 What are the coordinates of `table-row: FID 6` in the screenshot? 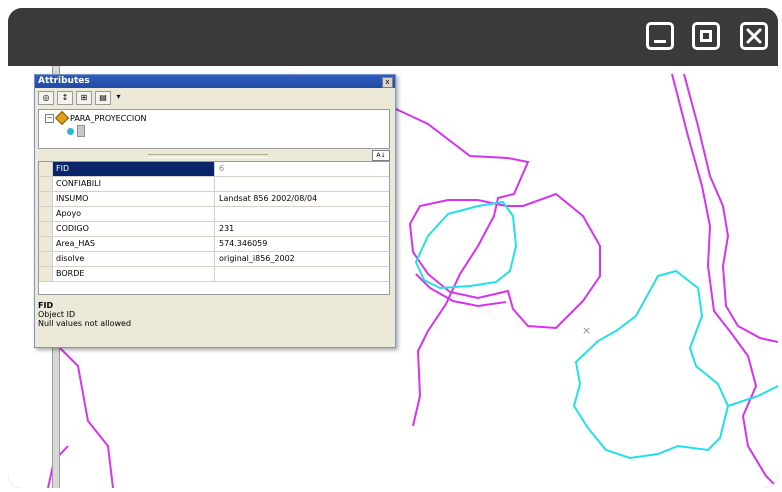 It's located at (214, 169).